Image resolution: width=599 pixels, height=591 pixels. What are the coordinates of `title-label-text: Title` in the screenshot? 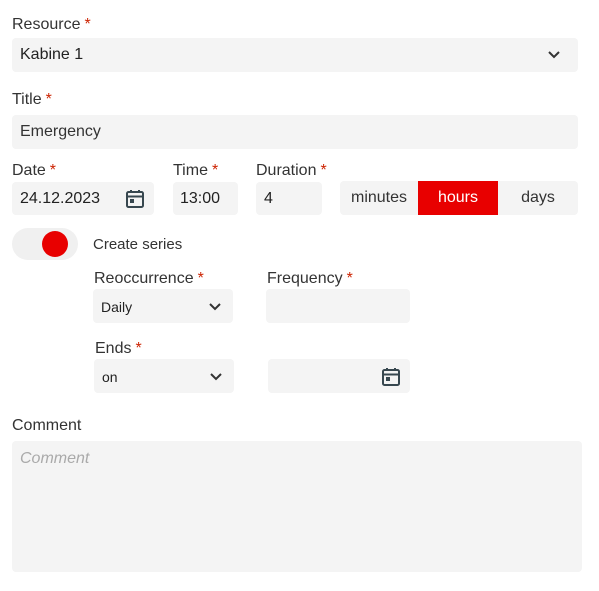 It's located at (27, 99).